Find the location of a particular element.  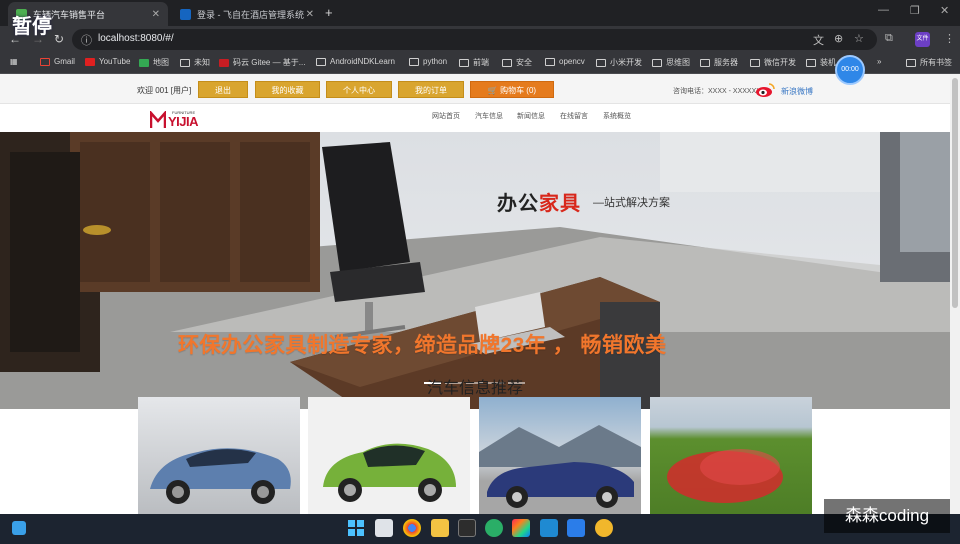

bookmark-folder-server: 服务器 is located at coordinates (719, 62).